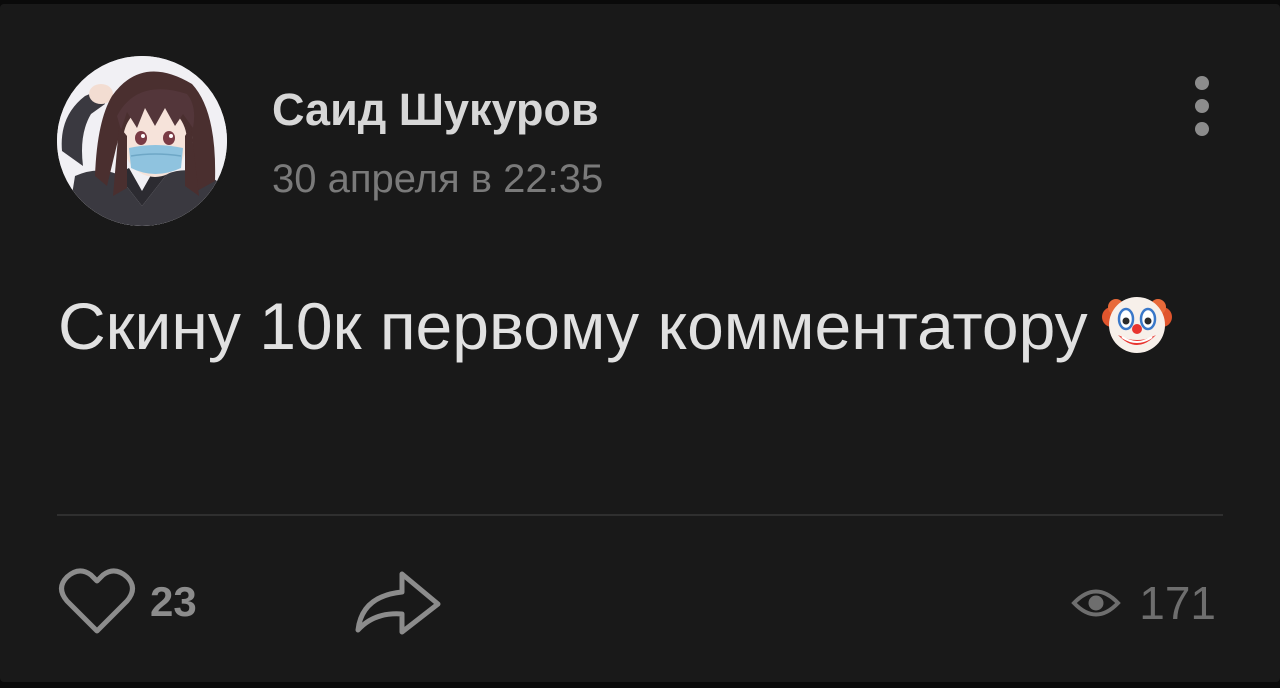  I want to click on avatar-image, so click(142, 141).